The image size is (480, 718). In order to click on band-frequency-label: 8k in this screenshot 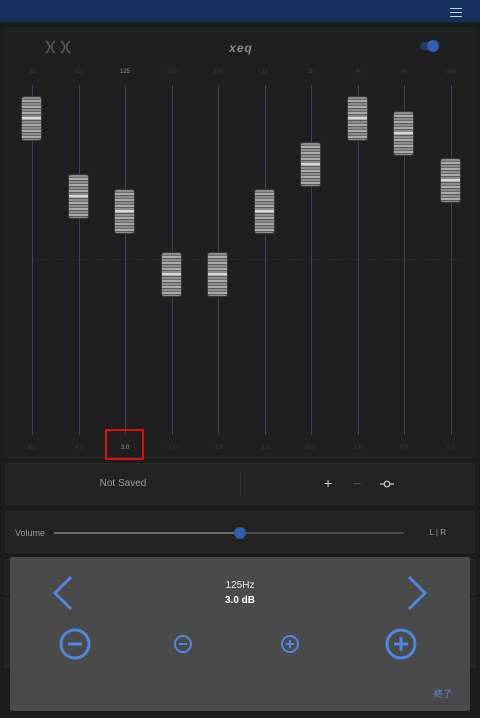, I will do `click(404, 72)`.